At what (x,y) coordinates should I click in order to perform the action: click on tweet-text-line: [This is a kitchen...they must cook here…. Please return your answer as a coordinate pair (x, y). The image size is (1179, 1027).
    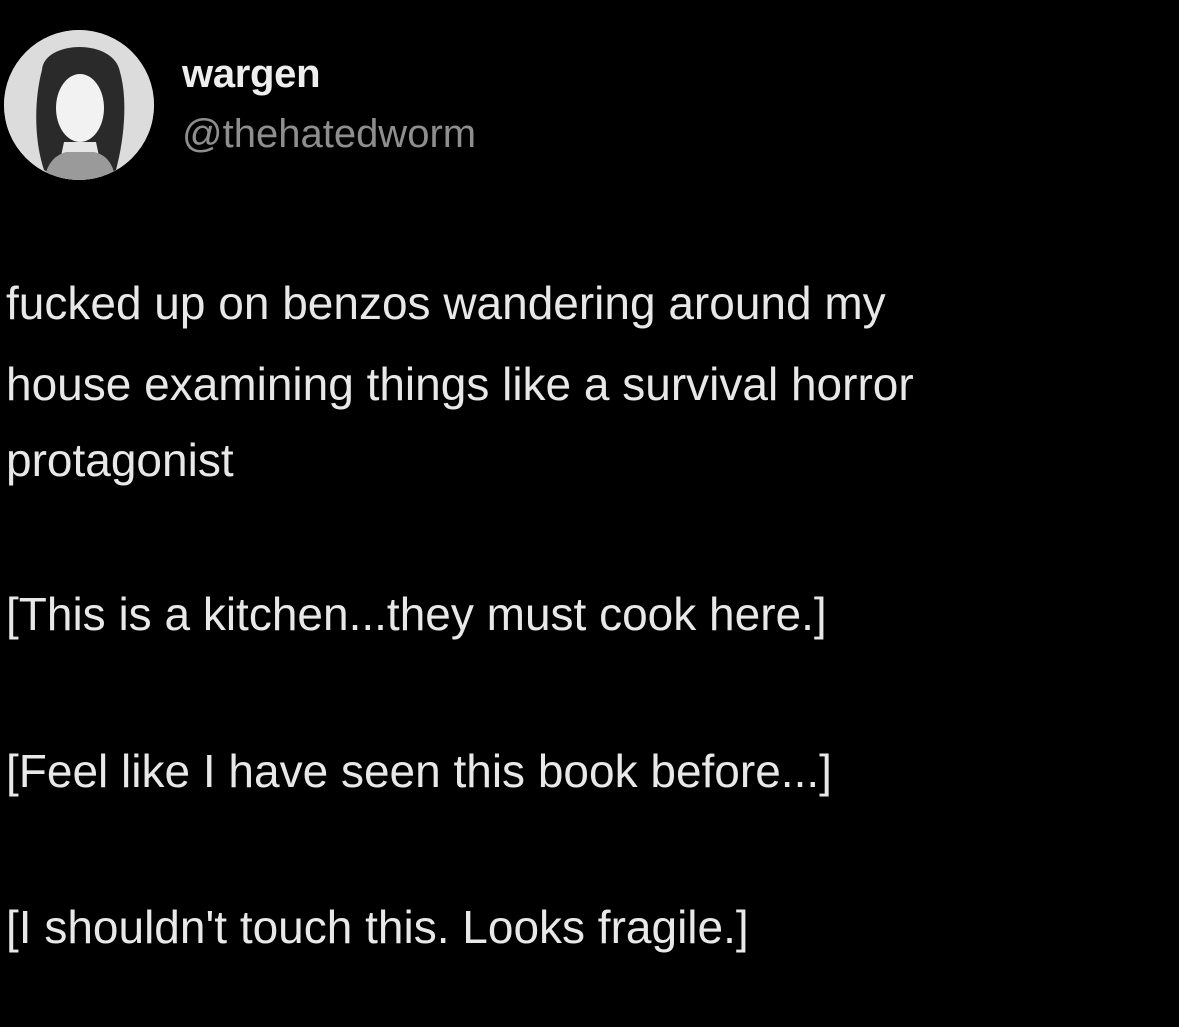
    Looking at the image, I should click on (416, 614).